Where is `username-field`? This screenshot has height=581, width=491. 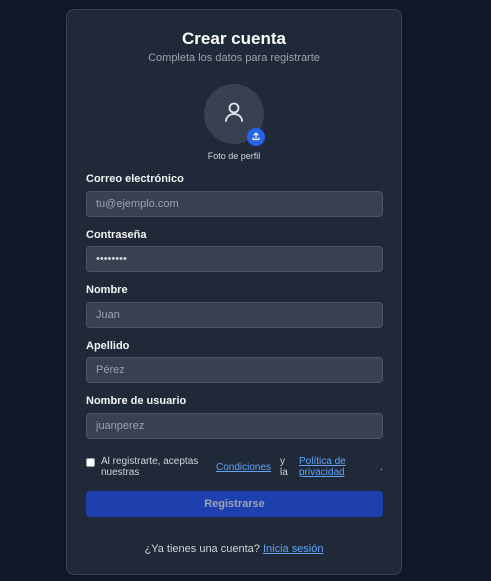 username-field is located at coordinates (234, 426).